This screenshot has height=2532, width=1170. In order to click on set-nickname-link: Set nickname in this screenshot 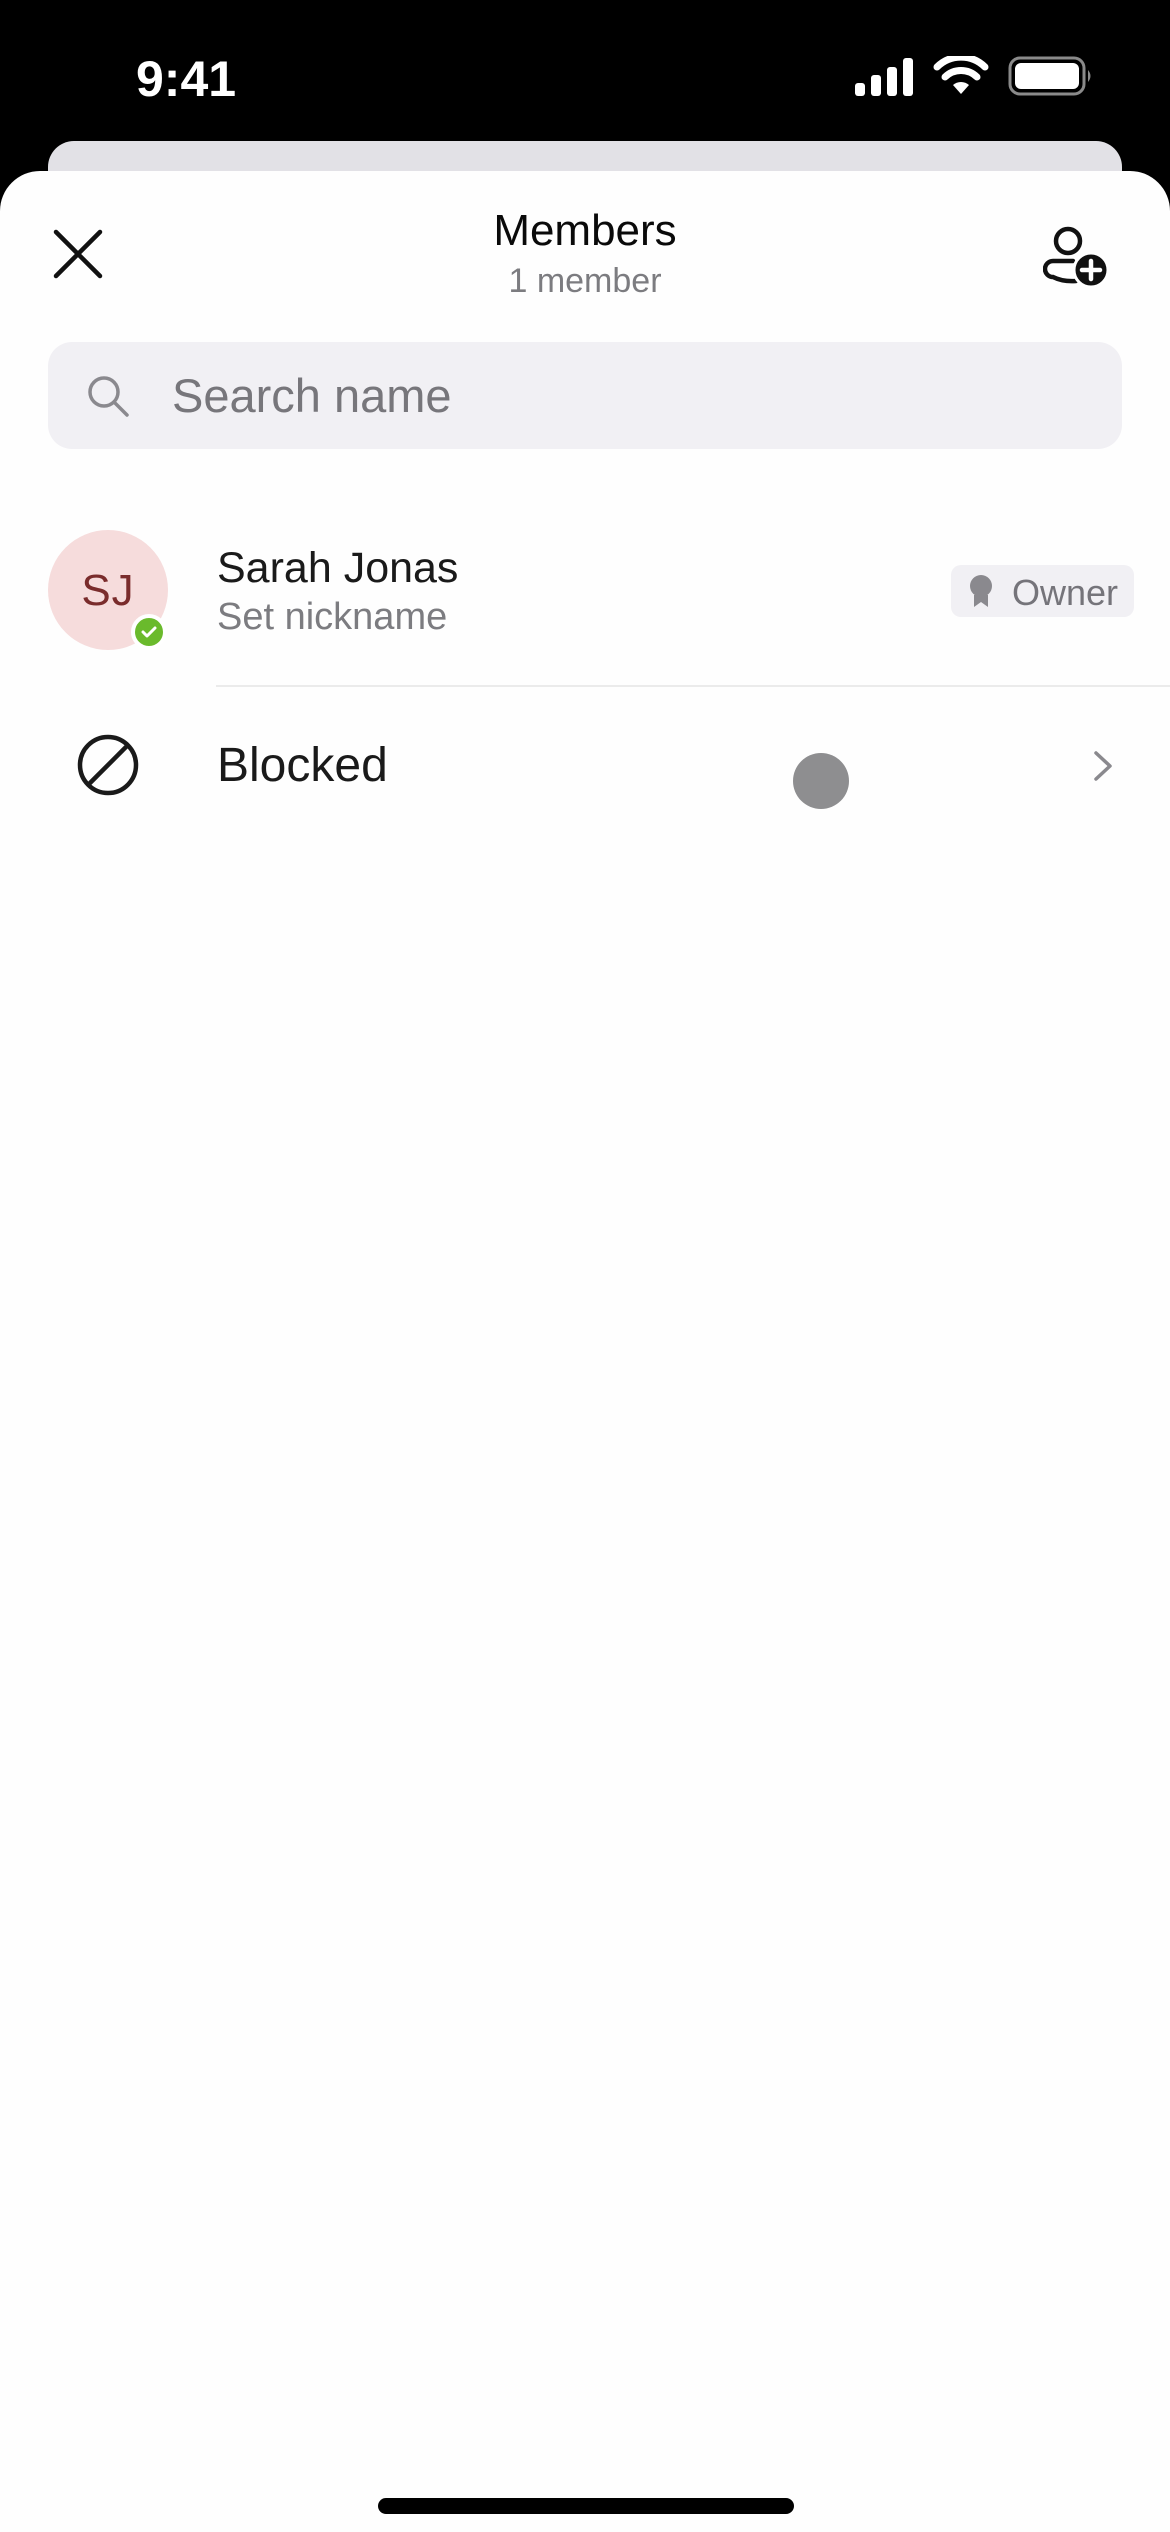, I will do `click(332, 617)`.